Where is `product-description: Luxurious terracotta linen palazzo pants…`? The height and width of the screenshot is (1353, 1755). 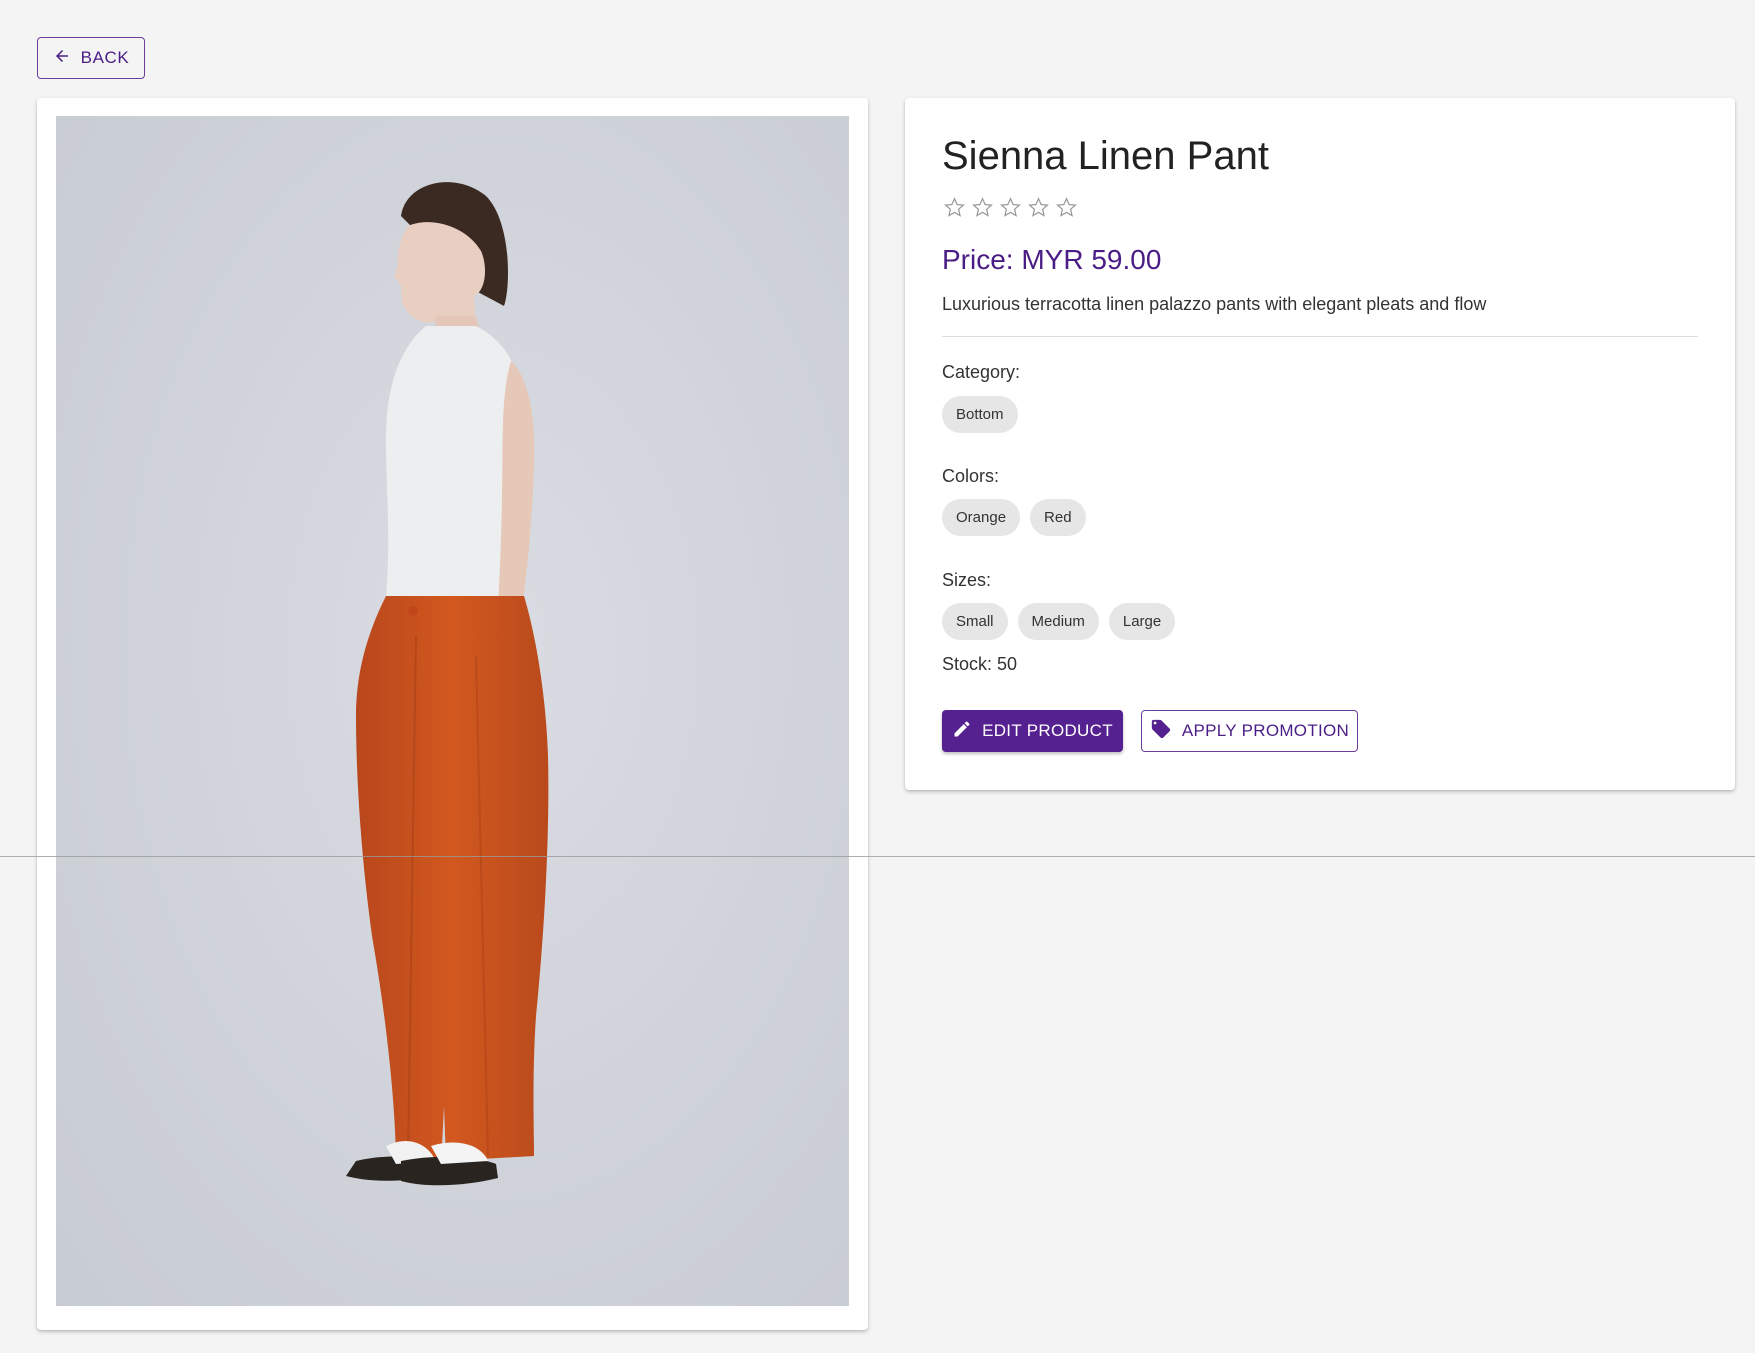
product-description: Luxurious terracotta linen palazzo pants… is located at coordinates (1214, 304).